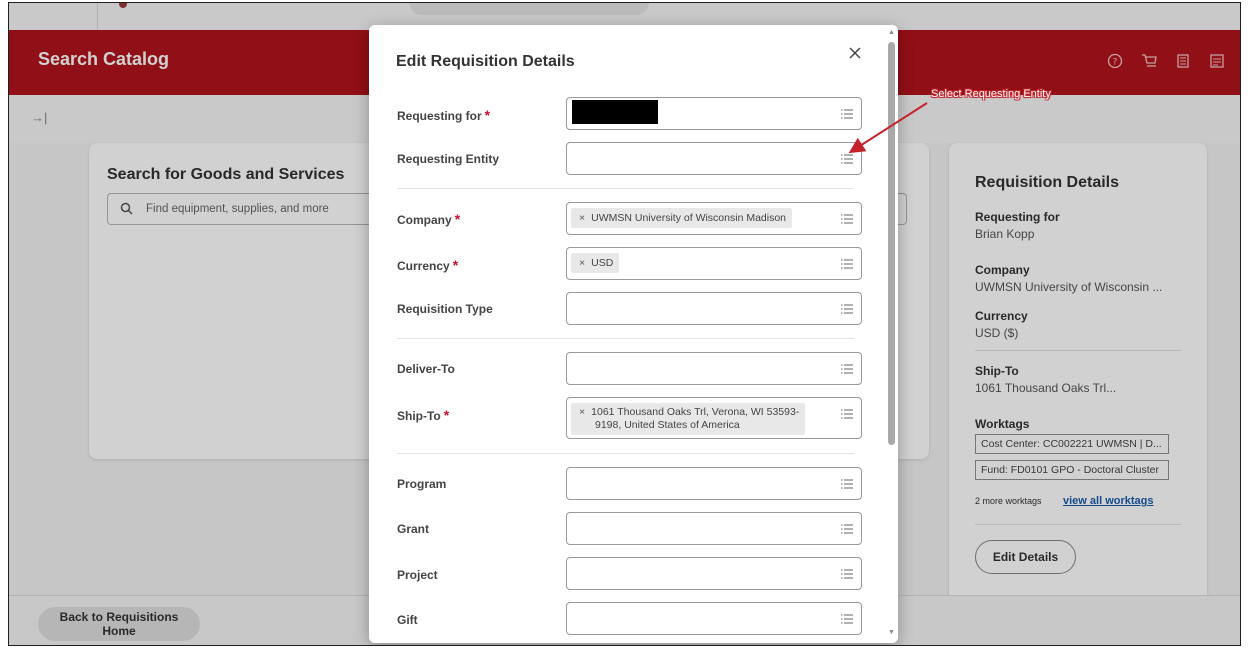  What do you see at coordinates (891, 632) in the screenshot?
I see `scroll-down-arrow-icon: ▼` at bounding box center [891, 632].